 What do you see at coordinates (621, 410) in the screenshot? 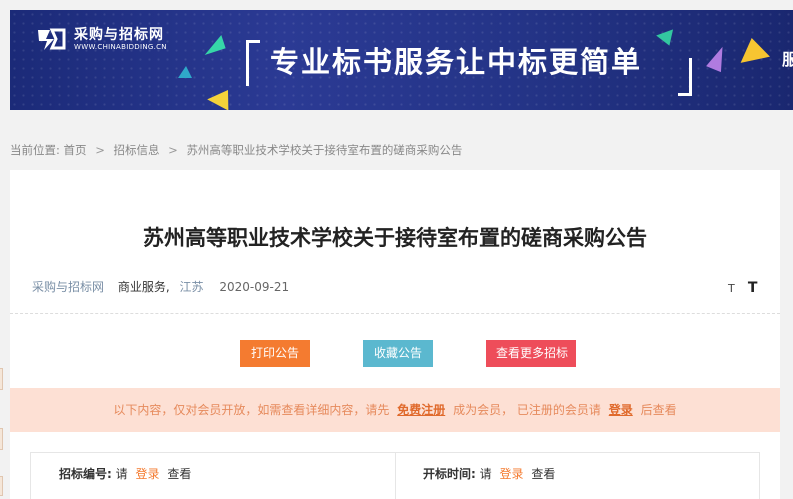
I see `login-link: 登录` at bounding box center [621, 410].